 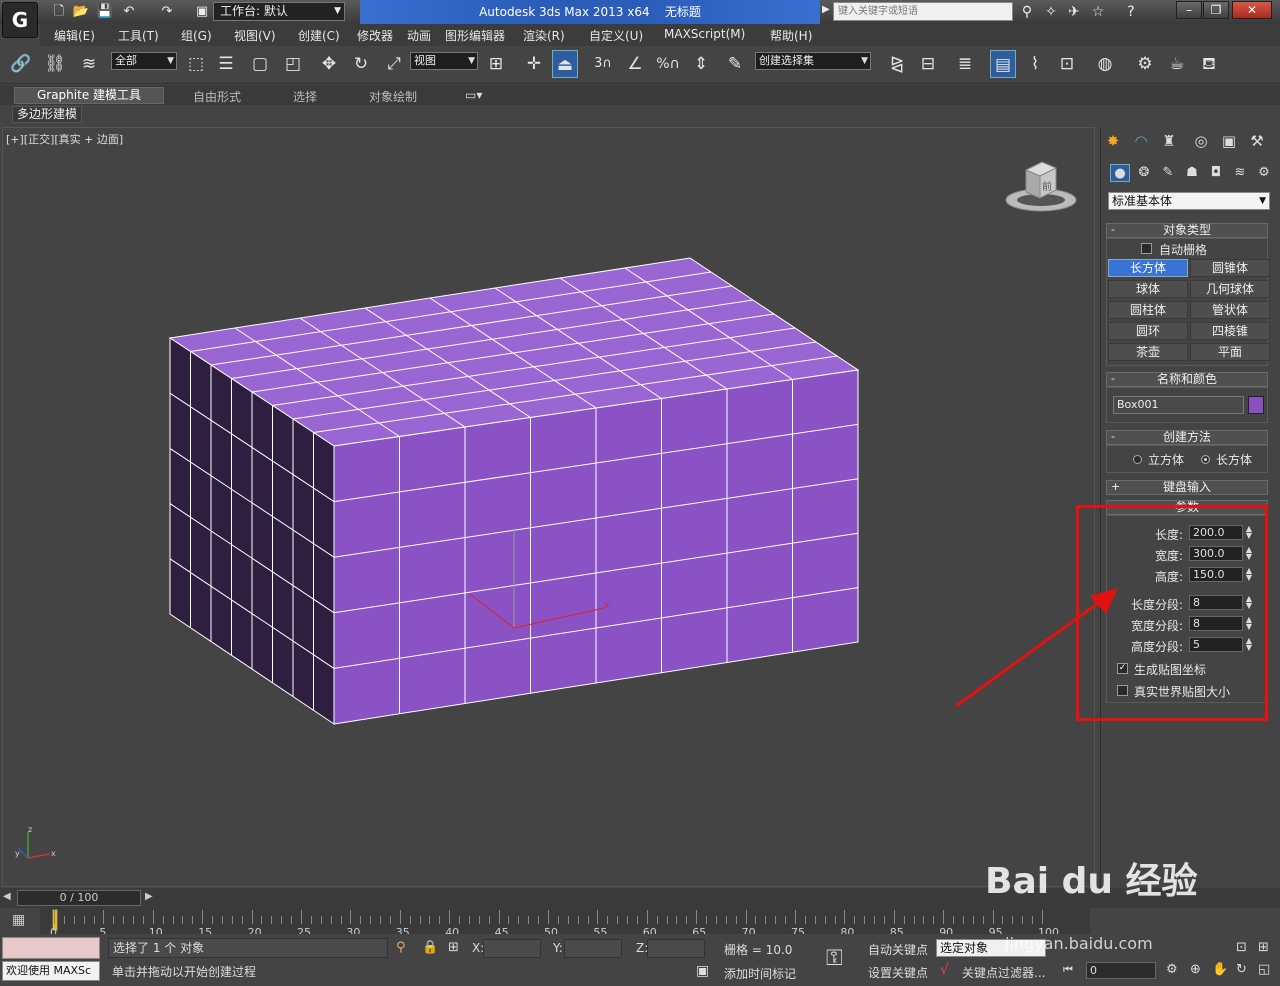 What do you see at coordinates (534, 64) in the screenshot?
I see `select-manipulate-icon: ✛` at bounding box center [534, 64].